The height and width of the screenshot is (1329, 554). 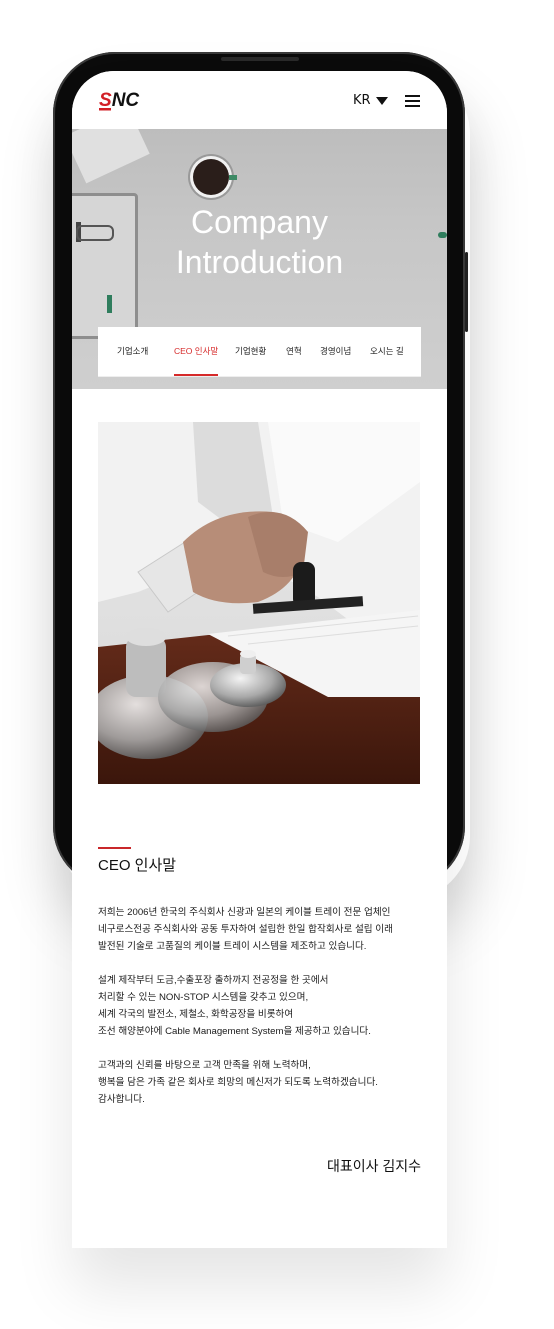 What do you see at coordinates (260, 59) in the screenshot?
I see `phone-notch` at bounding box center [260, 59].